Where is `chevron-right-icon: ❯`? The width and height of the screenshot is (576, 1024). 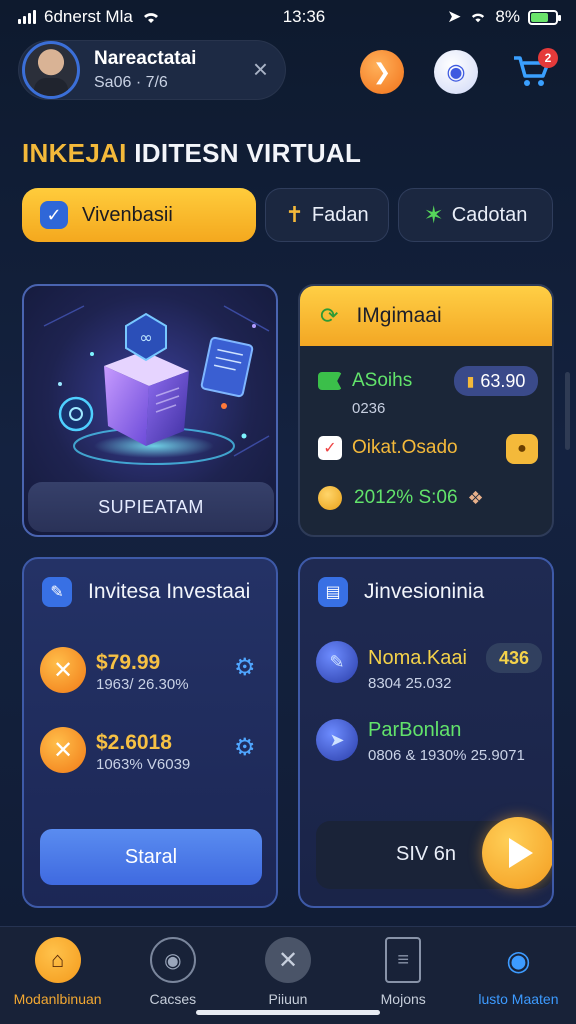 chevron-right-icon: ❯ is located at coordinates (382, 71).